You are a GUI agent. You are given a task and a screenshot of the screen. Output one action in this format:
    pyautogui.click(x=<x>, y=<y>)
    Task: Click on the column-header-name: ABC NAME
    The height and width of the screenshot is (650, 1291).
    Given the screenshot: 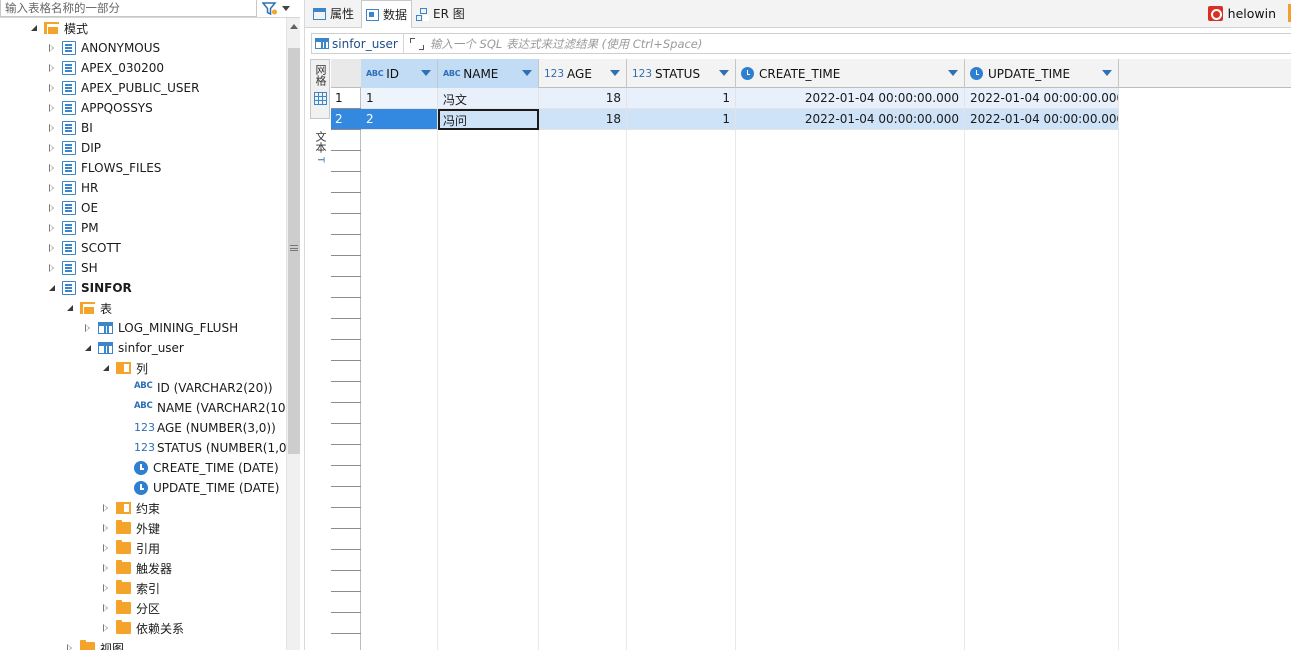 What is the action you would take?
    pyautogui.click(x=488, y=73)
    